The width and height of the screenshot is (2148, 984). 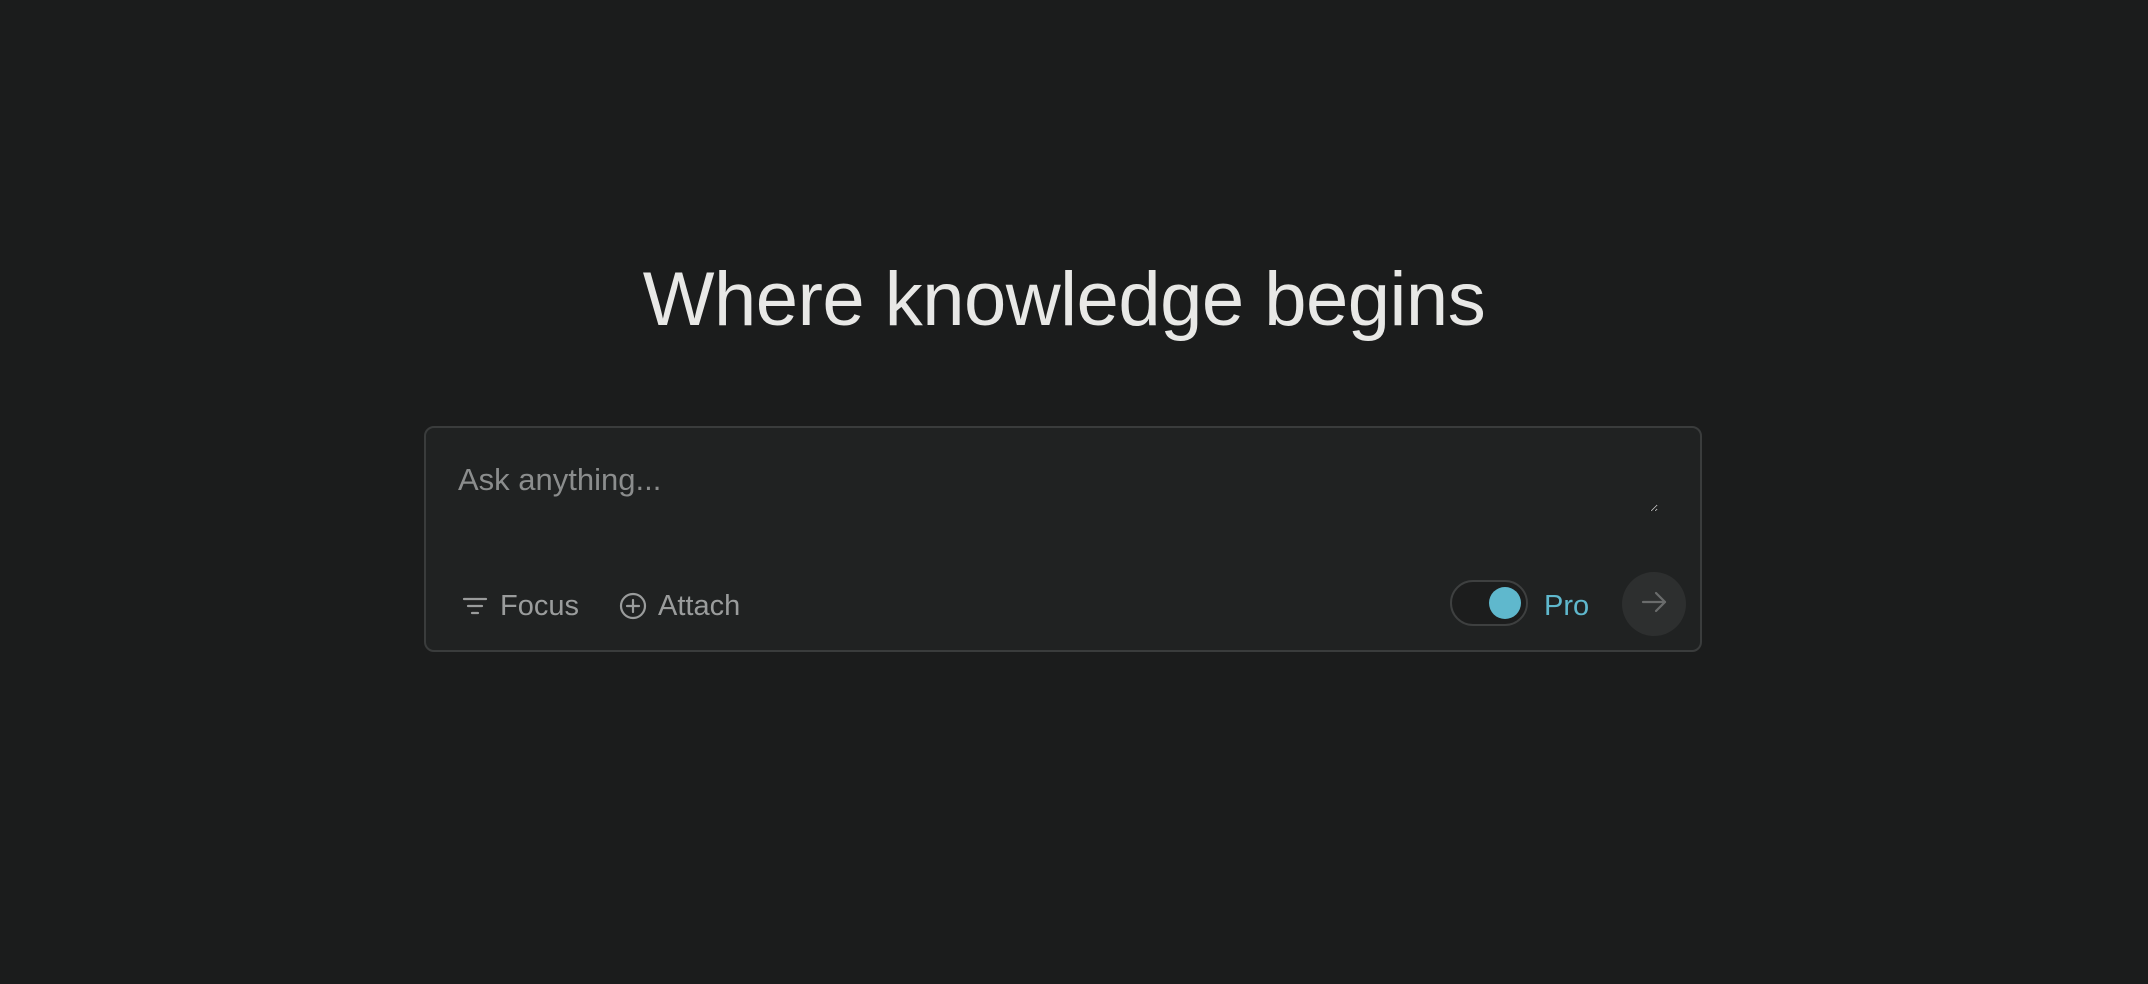 I want to click on search-input, so click(x=1058, y=487).